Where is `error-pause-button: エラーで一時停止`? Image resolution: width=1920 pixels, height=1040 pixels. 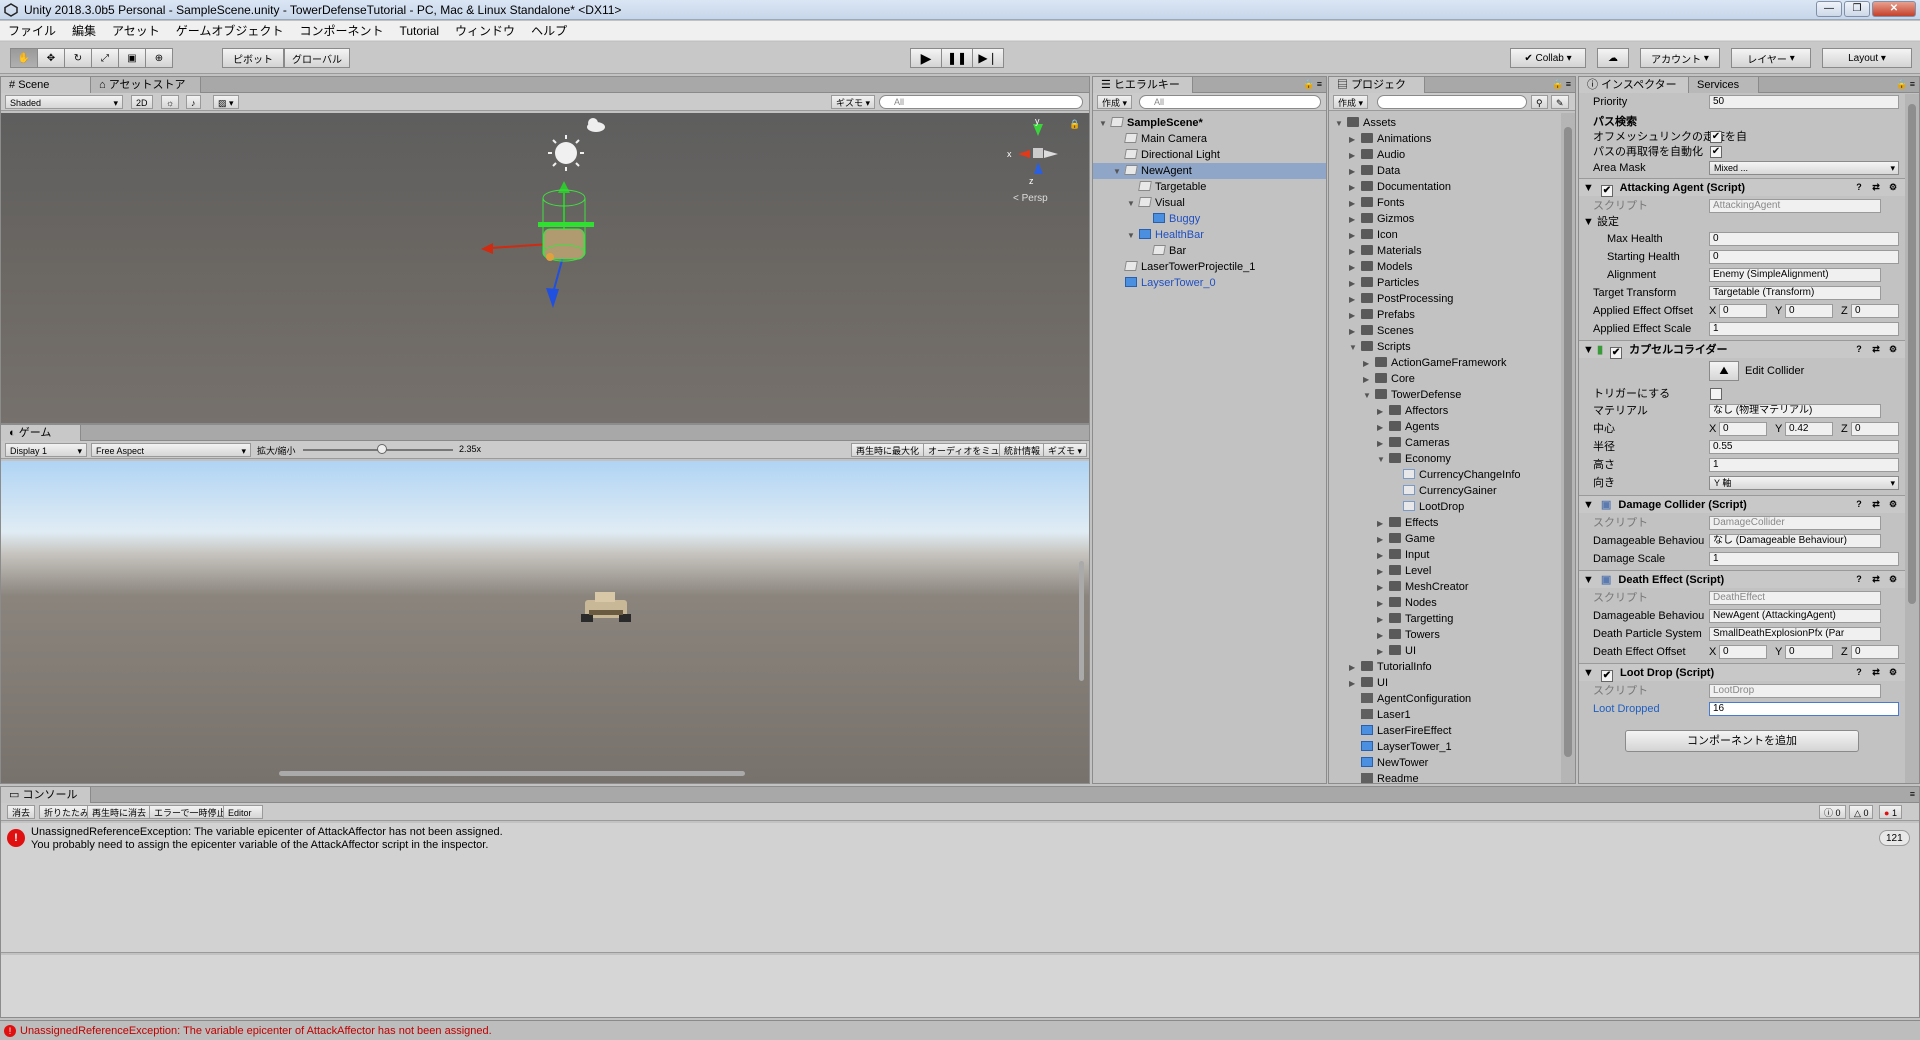 error-pause-button: エラーで一時停止 is located at coordinates (190, 812).